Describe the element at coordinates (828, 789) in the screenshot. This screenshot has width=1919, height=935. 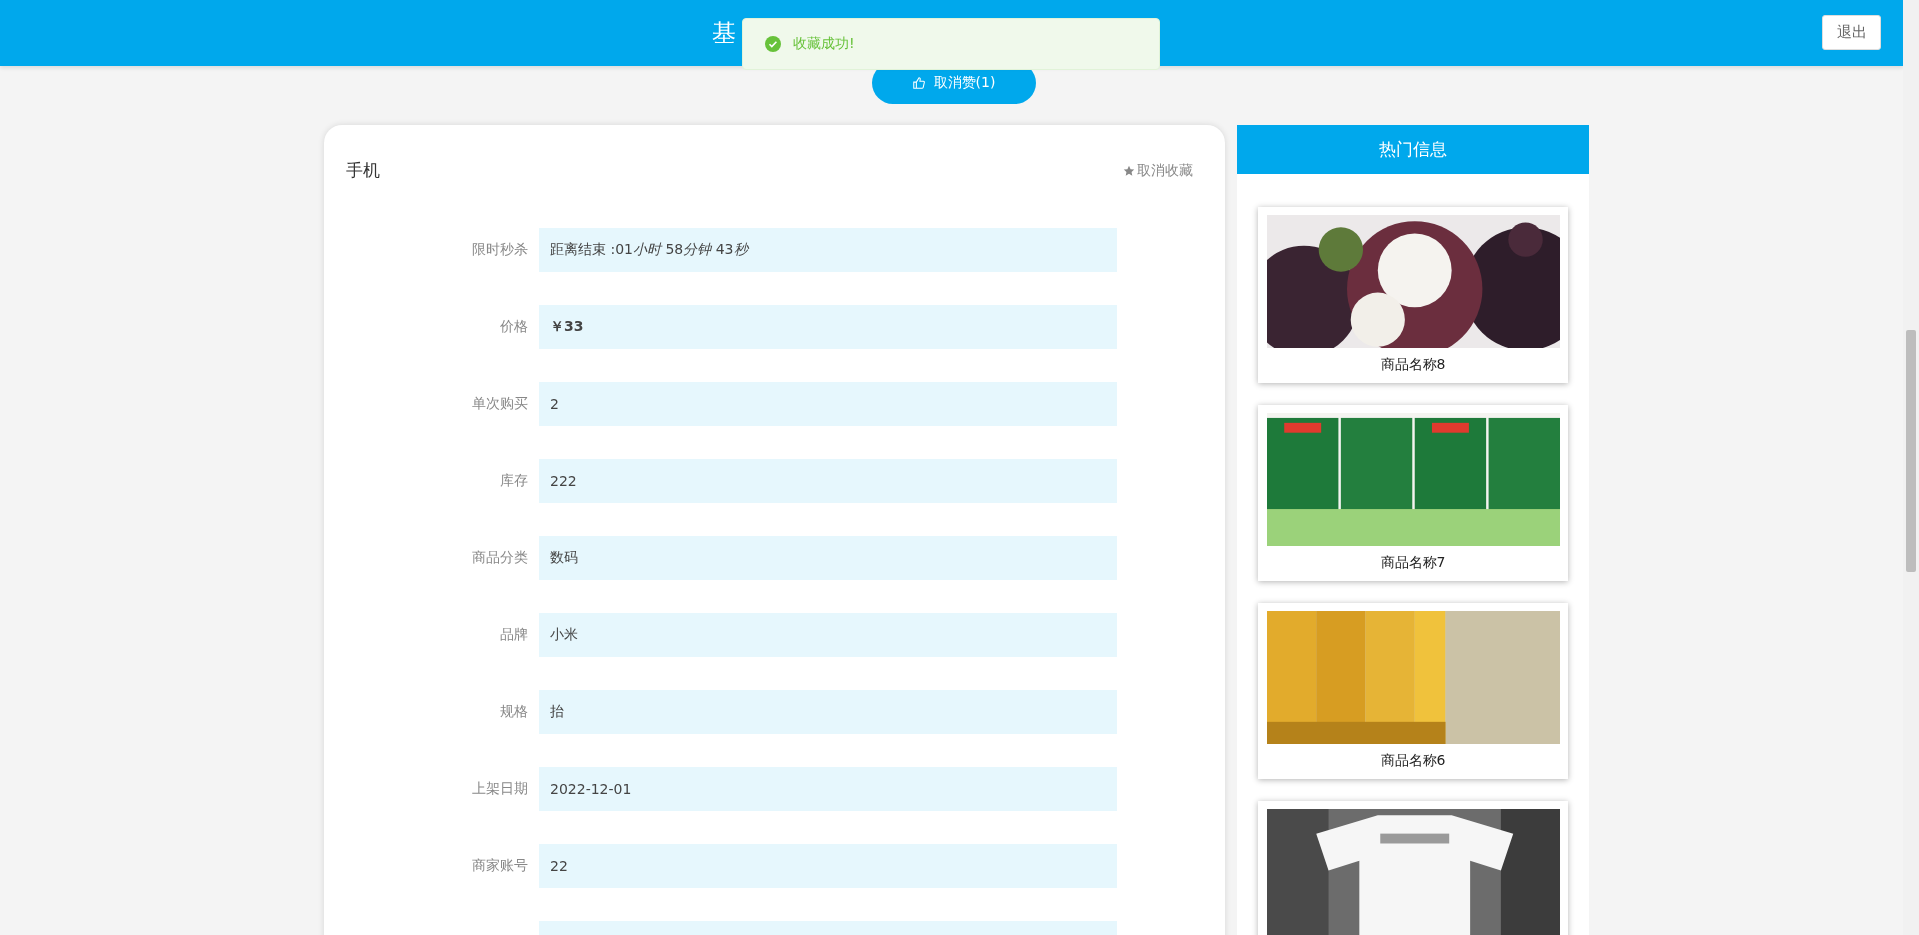
I see `field-value: 2022-12-01` at that location.